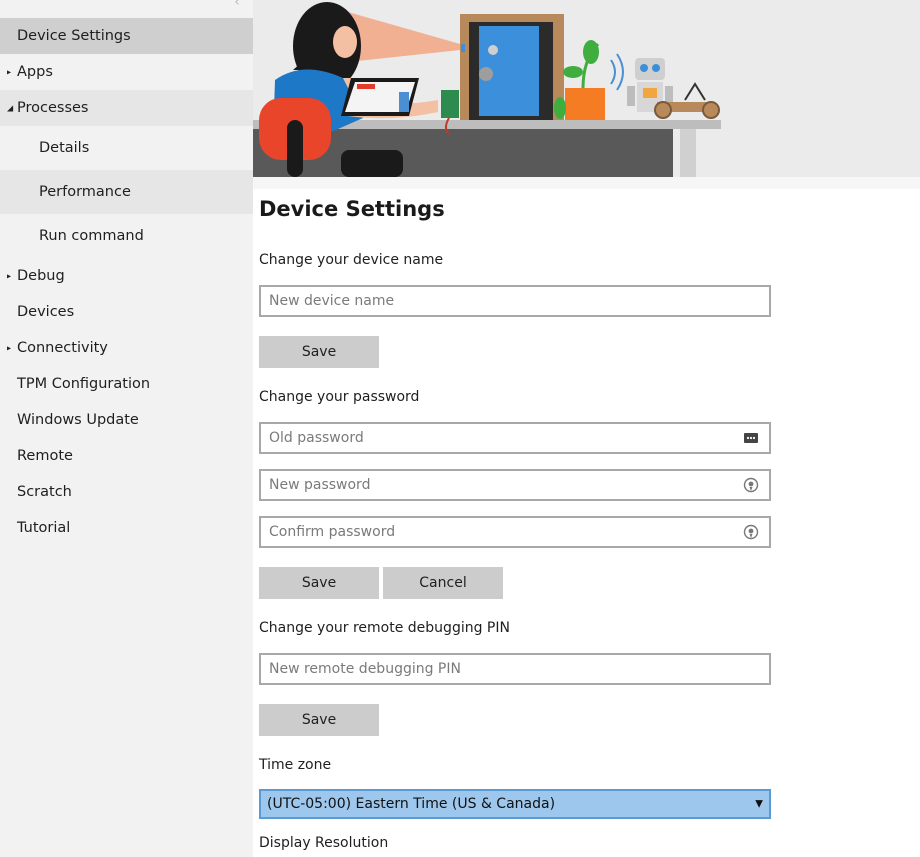 The height and width of the screenshot is (857, 920). I want to click on old-password-input, so click(515, 438).